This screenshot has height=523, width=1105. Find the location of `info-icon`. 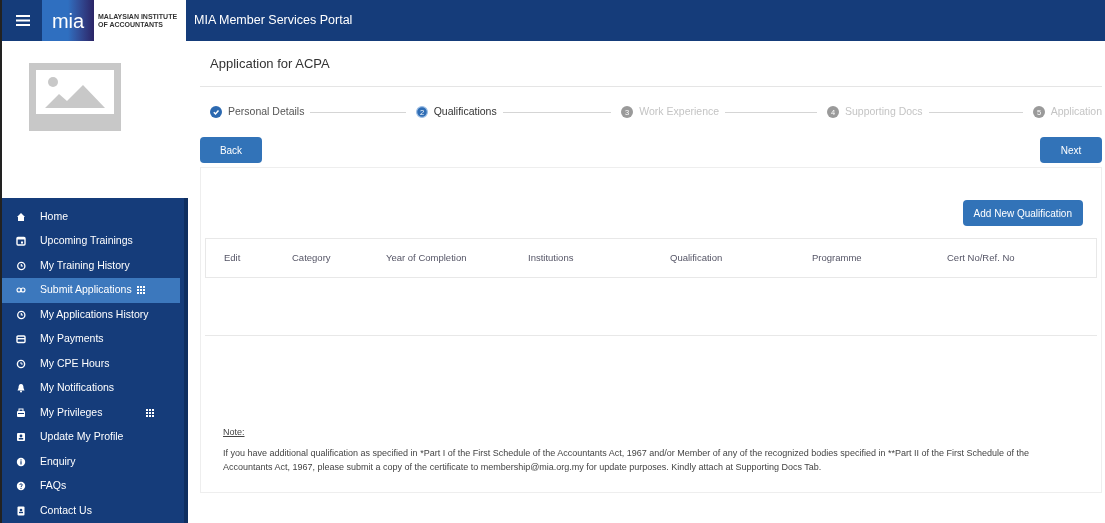

info-icon is located at coordinates (21, 461).